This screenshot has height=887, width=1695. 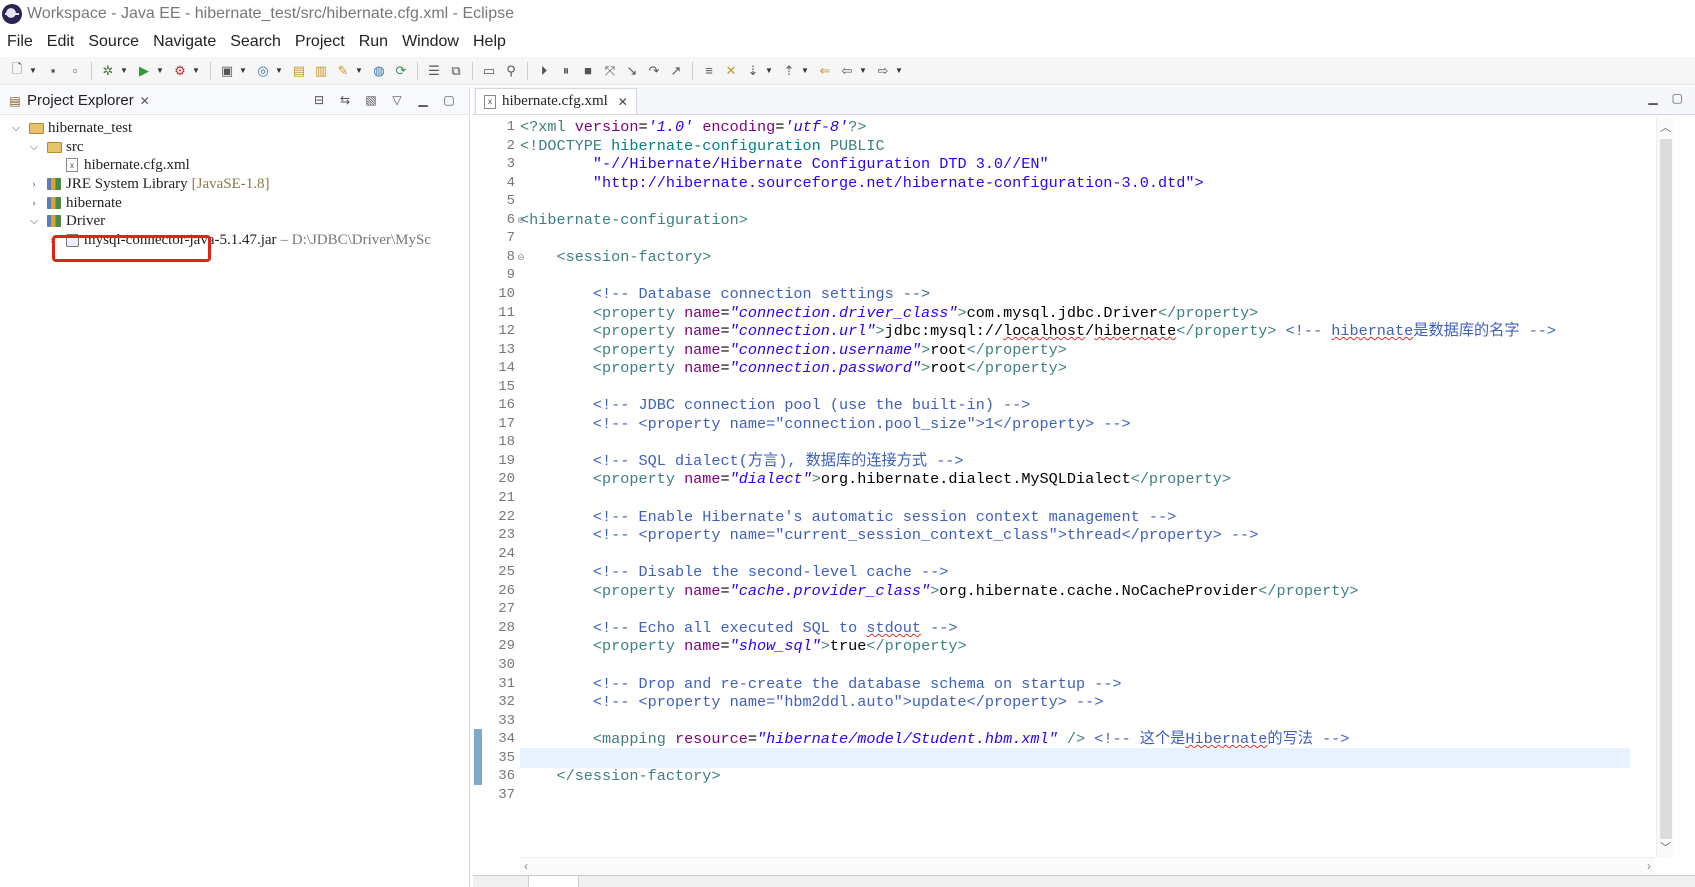 What do you see at coordinates (725, 590) in the screenshot?
I see `code-token: =` at bounding box center [725, 590].